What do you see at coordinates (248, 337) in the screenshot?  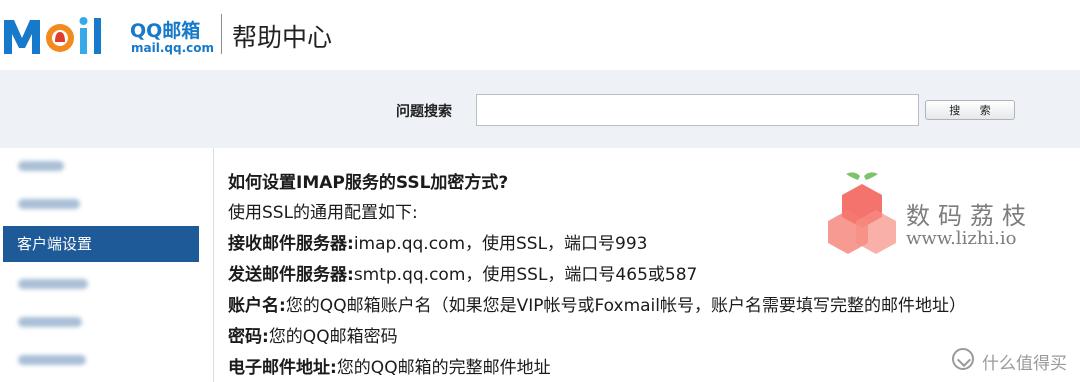 I see `config-key: 密码:` at bounding box center [248, 337].